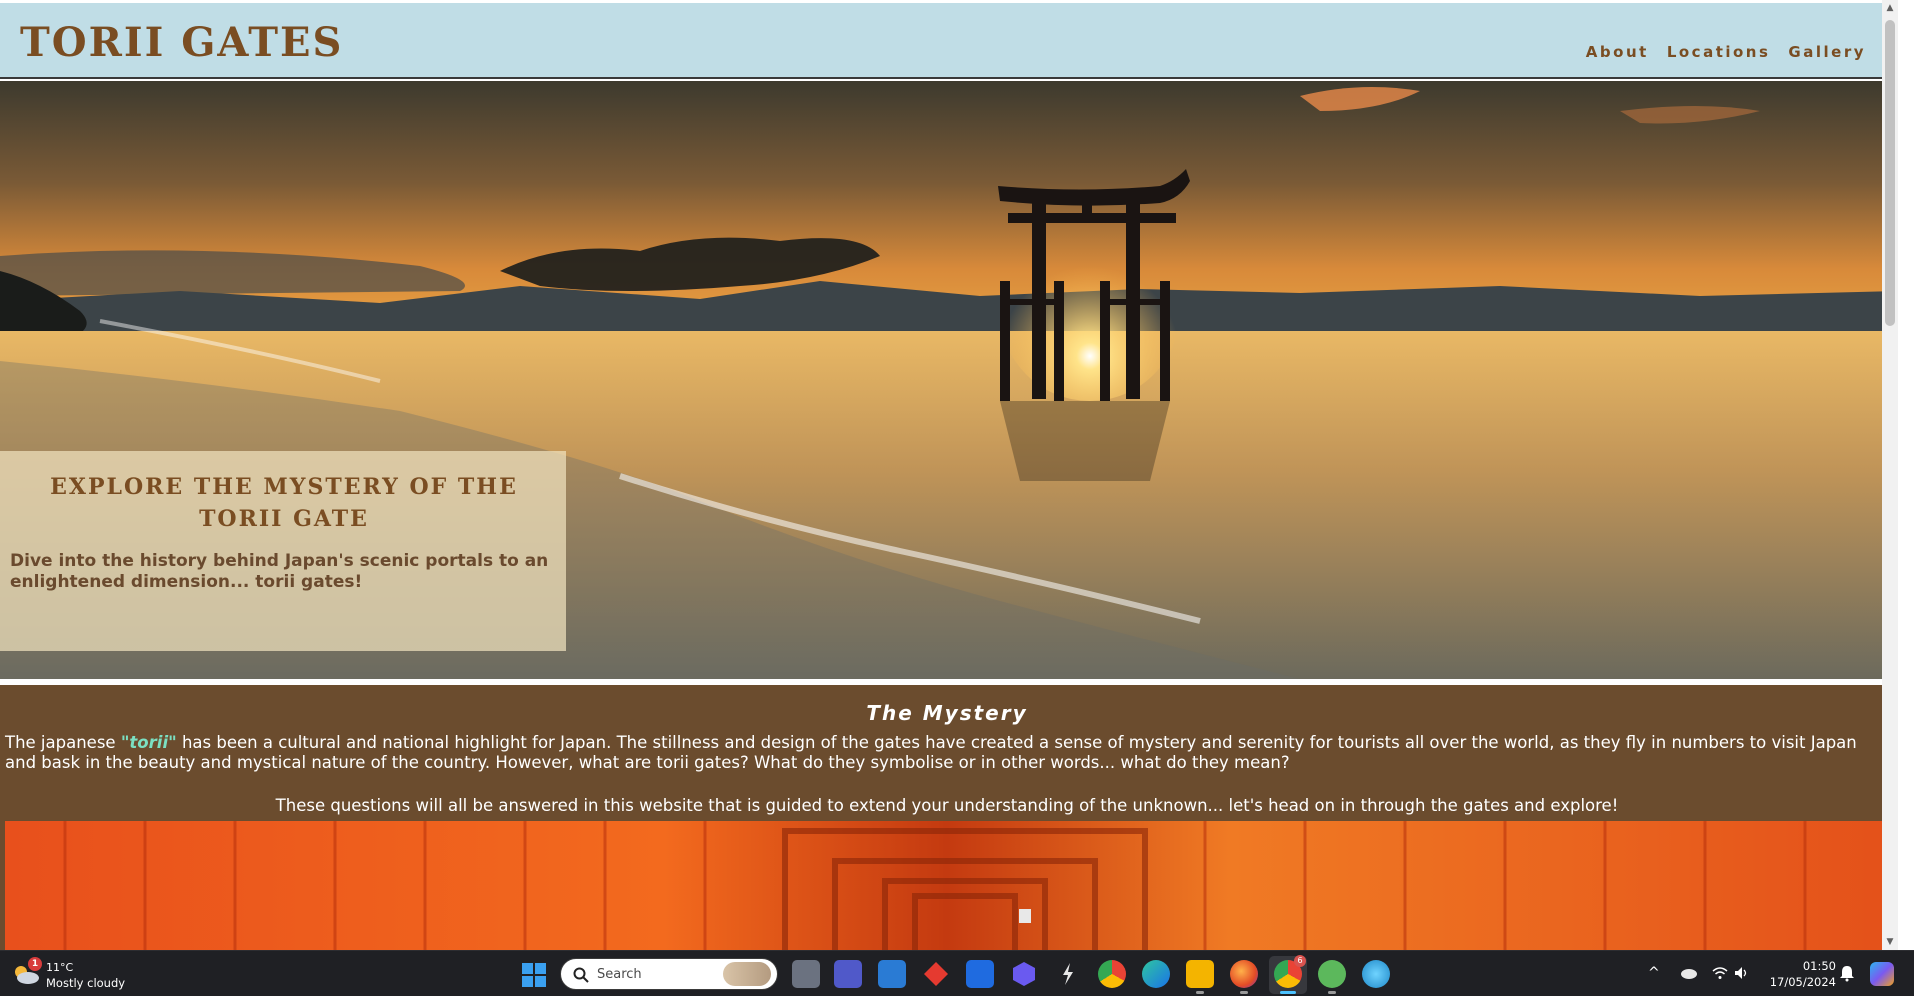 Image resolution: width=1914 pixels, height=996 pixels. Describe the element at coordinates (947, 885) in the screenshot. I see `senbon-torii-image` at that location.